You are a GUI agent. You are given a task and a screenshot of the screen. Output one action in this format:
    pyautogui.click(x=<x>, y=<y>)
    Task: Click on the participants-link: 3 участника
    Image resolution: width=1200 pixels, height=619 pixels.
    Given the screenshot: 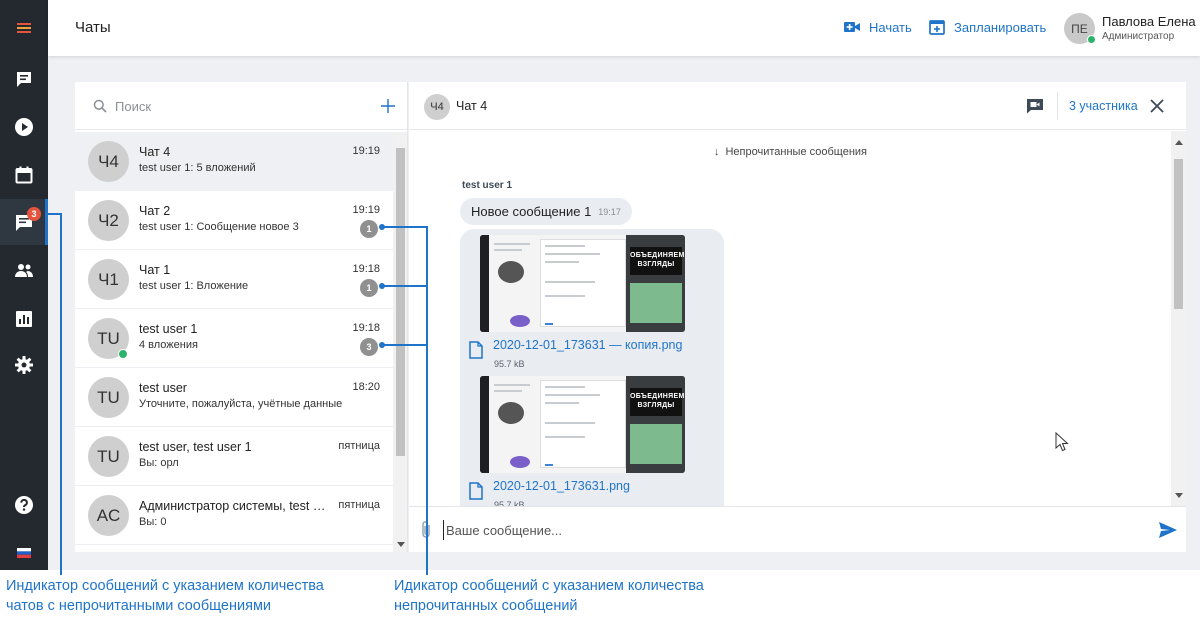 What is the action you would take?
    pyautogui.click(x=1103, y=106)
    